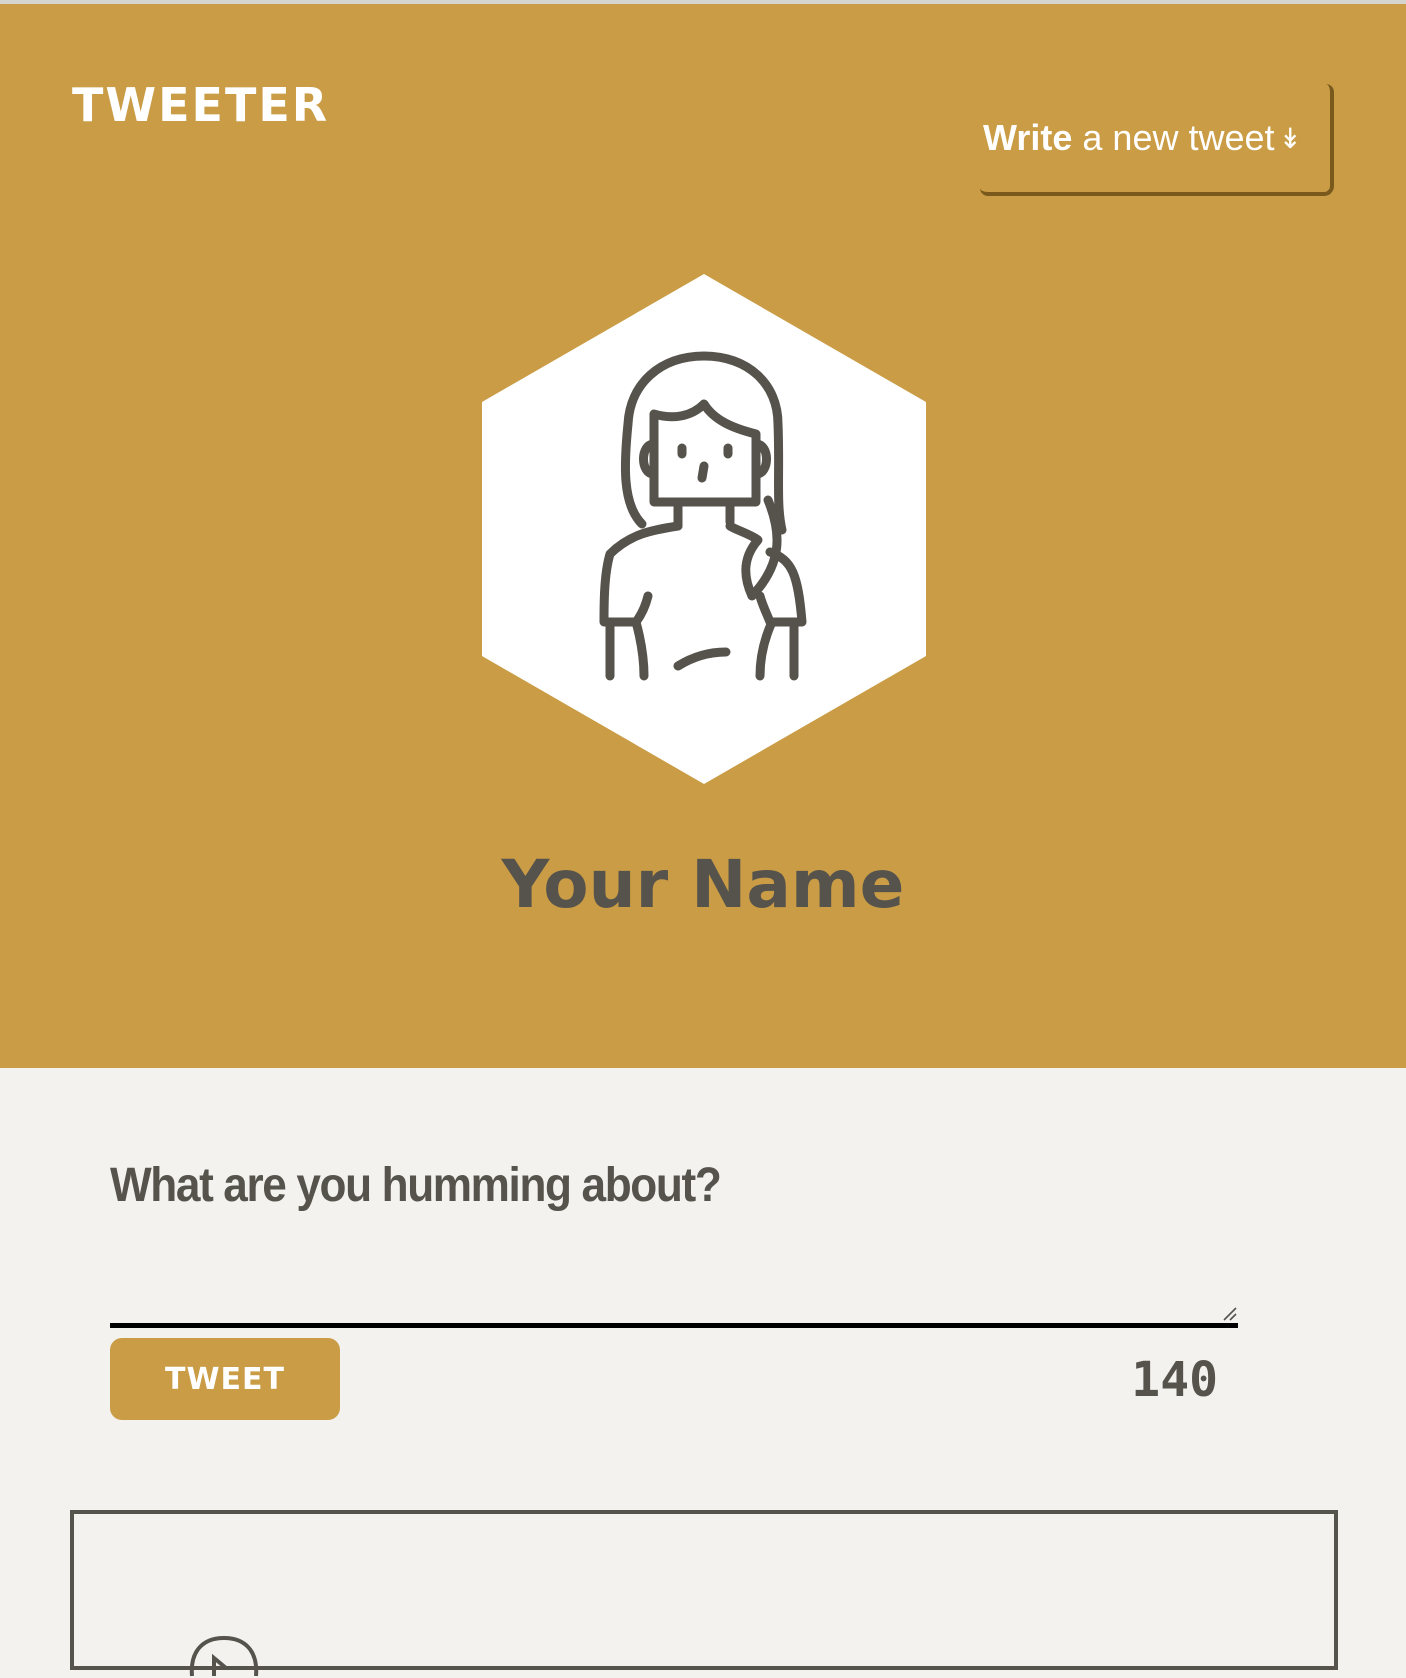 Image resolution: width=1406 pixels, height=1678 pixels. I want to click on composer-prompt: What are you humming about?, so click(416, 1185).